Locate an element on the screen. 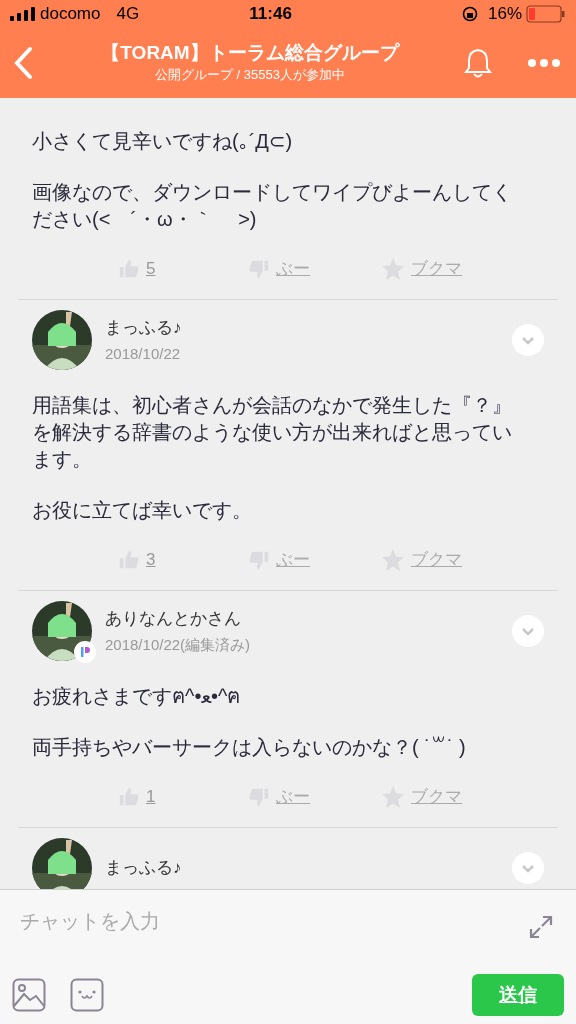 The image size is (576, 1024). chat-input: チャットを入力 is located at coordinates (270, 921).